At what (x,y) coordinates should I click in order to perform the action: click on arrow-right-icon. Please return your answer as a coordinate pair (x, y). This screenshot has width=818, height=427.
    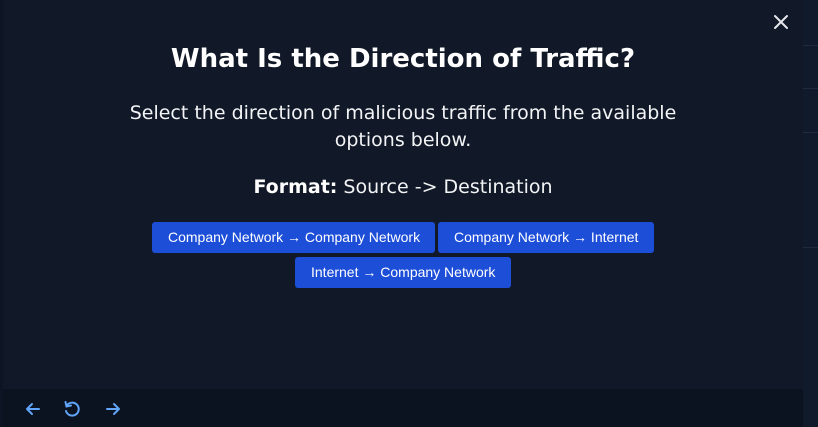
    Looking at the image, I should click on (113, 409).